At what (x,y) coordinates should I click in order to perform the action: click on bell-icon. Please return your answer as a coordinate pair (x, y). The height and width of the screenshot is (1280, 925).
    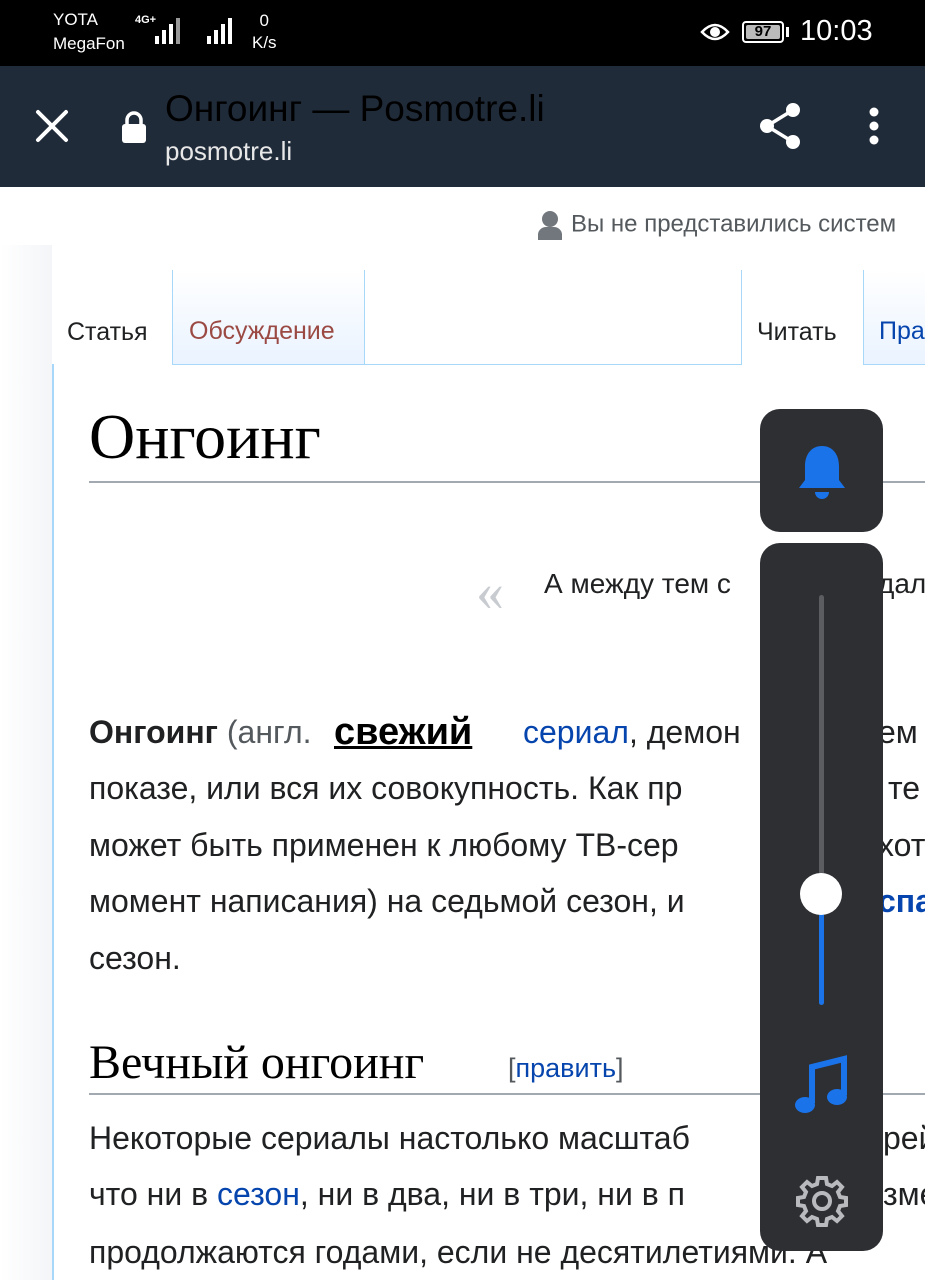
    Looking at the image, I should click on (822, 472).